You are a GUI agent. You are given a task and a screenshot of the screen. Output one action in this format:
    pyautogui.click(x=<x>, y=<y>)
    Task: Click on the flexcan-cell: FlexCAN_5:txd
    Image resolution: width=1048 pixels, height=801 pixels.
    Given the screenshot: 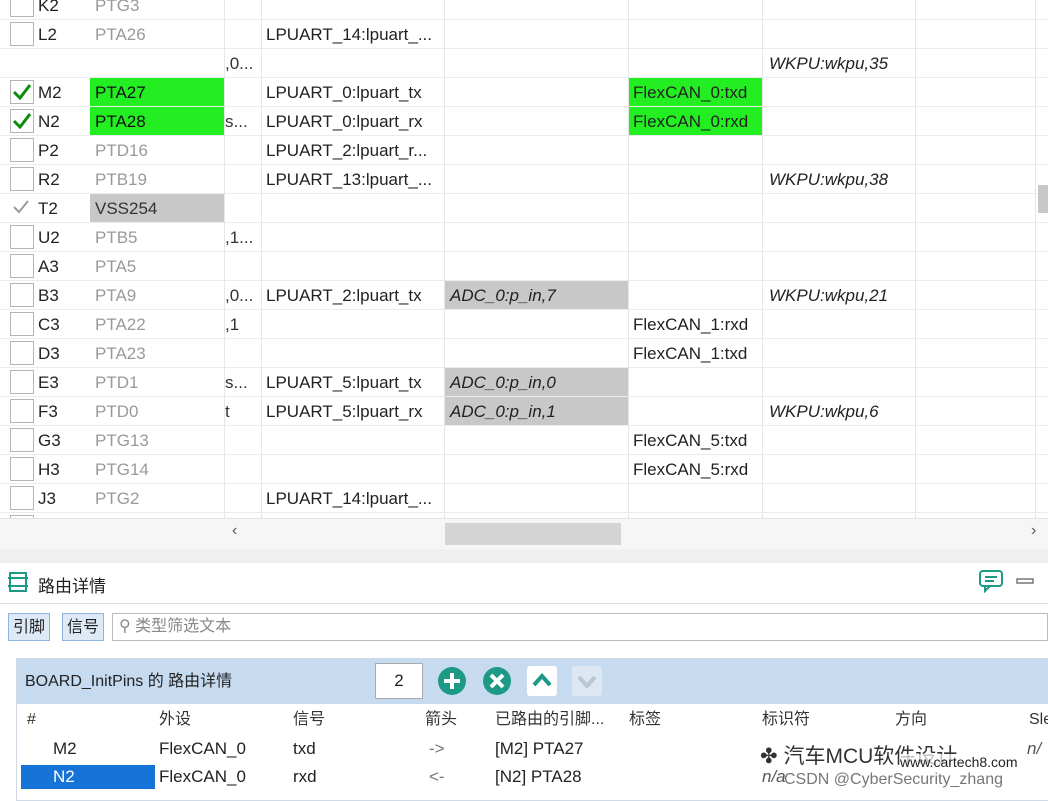 What is the action you would take?
    pyautogui.click(x=695, y=440)
    